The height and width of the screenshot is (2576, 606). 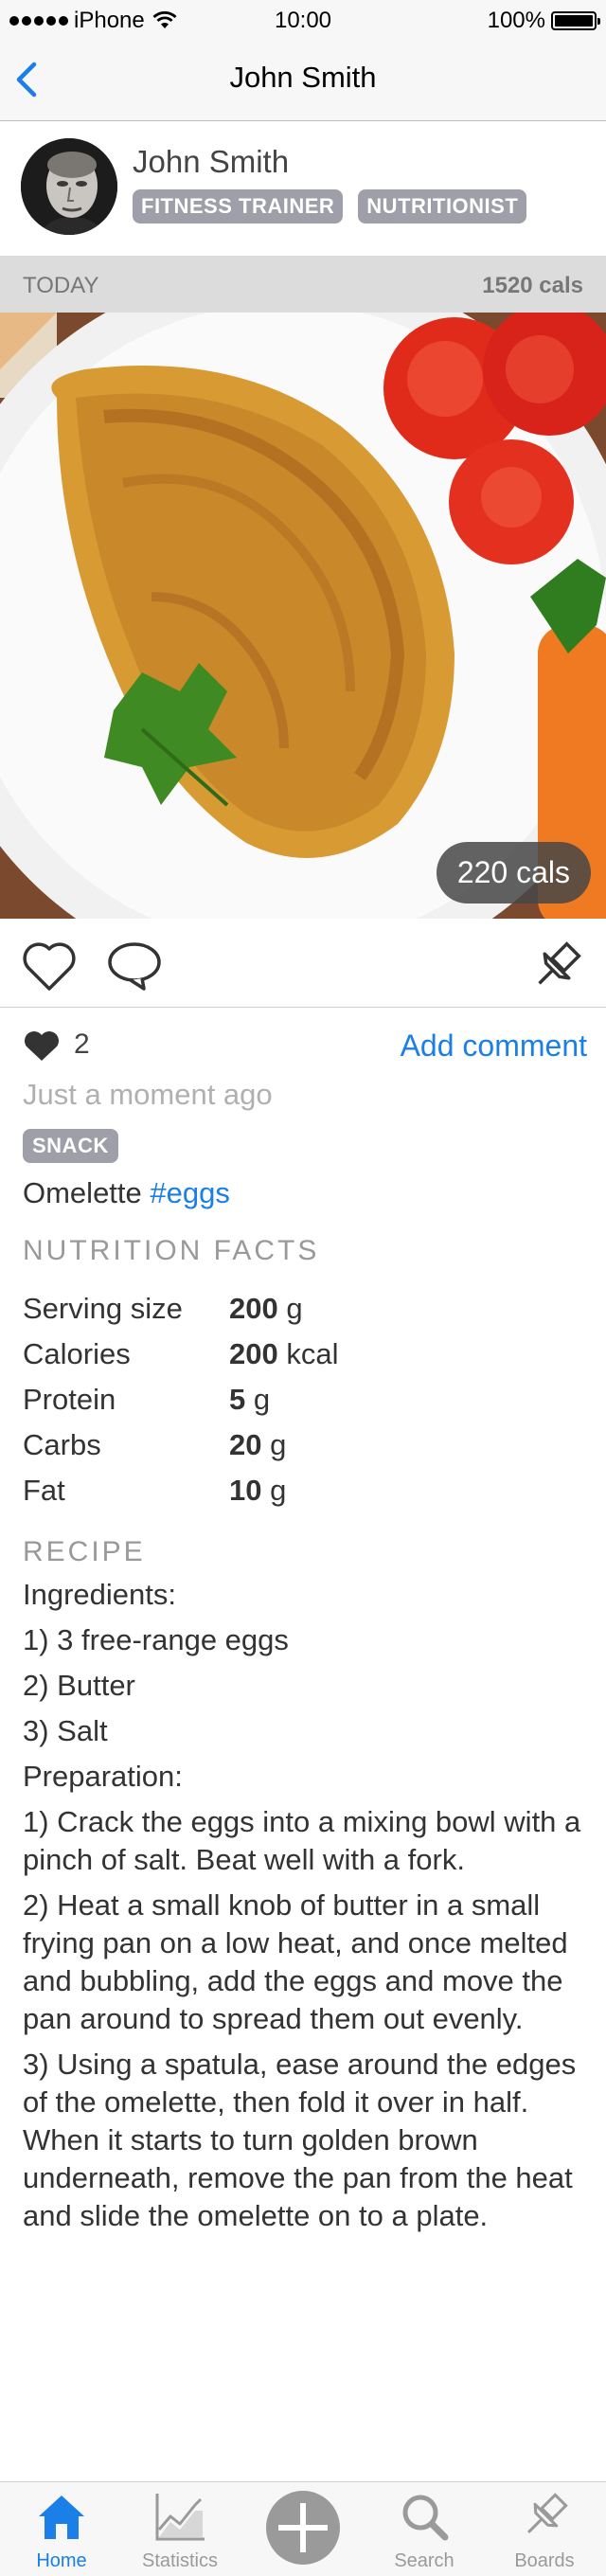 I want to click on avatar-photo, so click(x=69, y=186).